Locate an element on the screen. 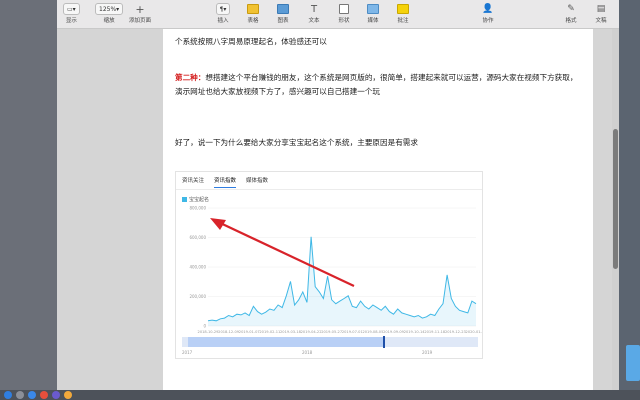 The height and width of the screenshot is (400, 640). media-button: 媒体 is located at coordinates (373, 14).